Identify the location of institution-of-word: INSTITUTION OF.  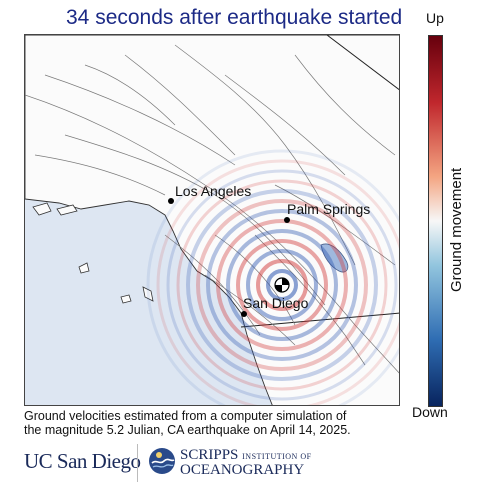
(277, 456).